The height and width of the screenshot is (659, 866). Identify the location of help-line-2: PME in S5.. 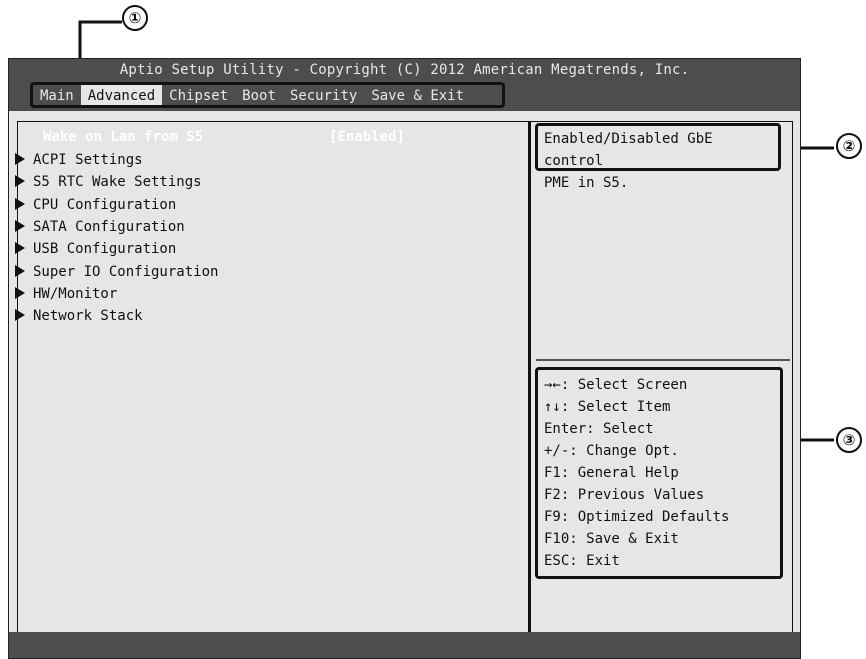
(586, 183).